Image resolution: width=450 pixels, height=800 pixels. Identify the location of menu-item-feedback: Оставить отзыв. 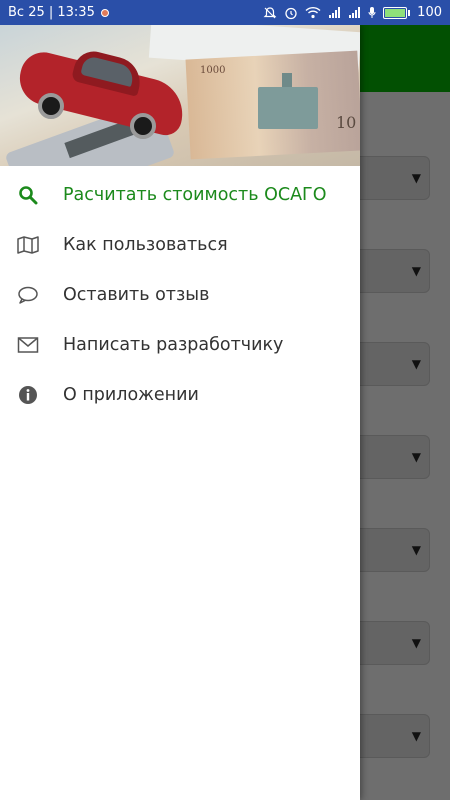
(180, 295).